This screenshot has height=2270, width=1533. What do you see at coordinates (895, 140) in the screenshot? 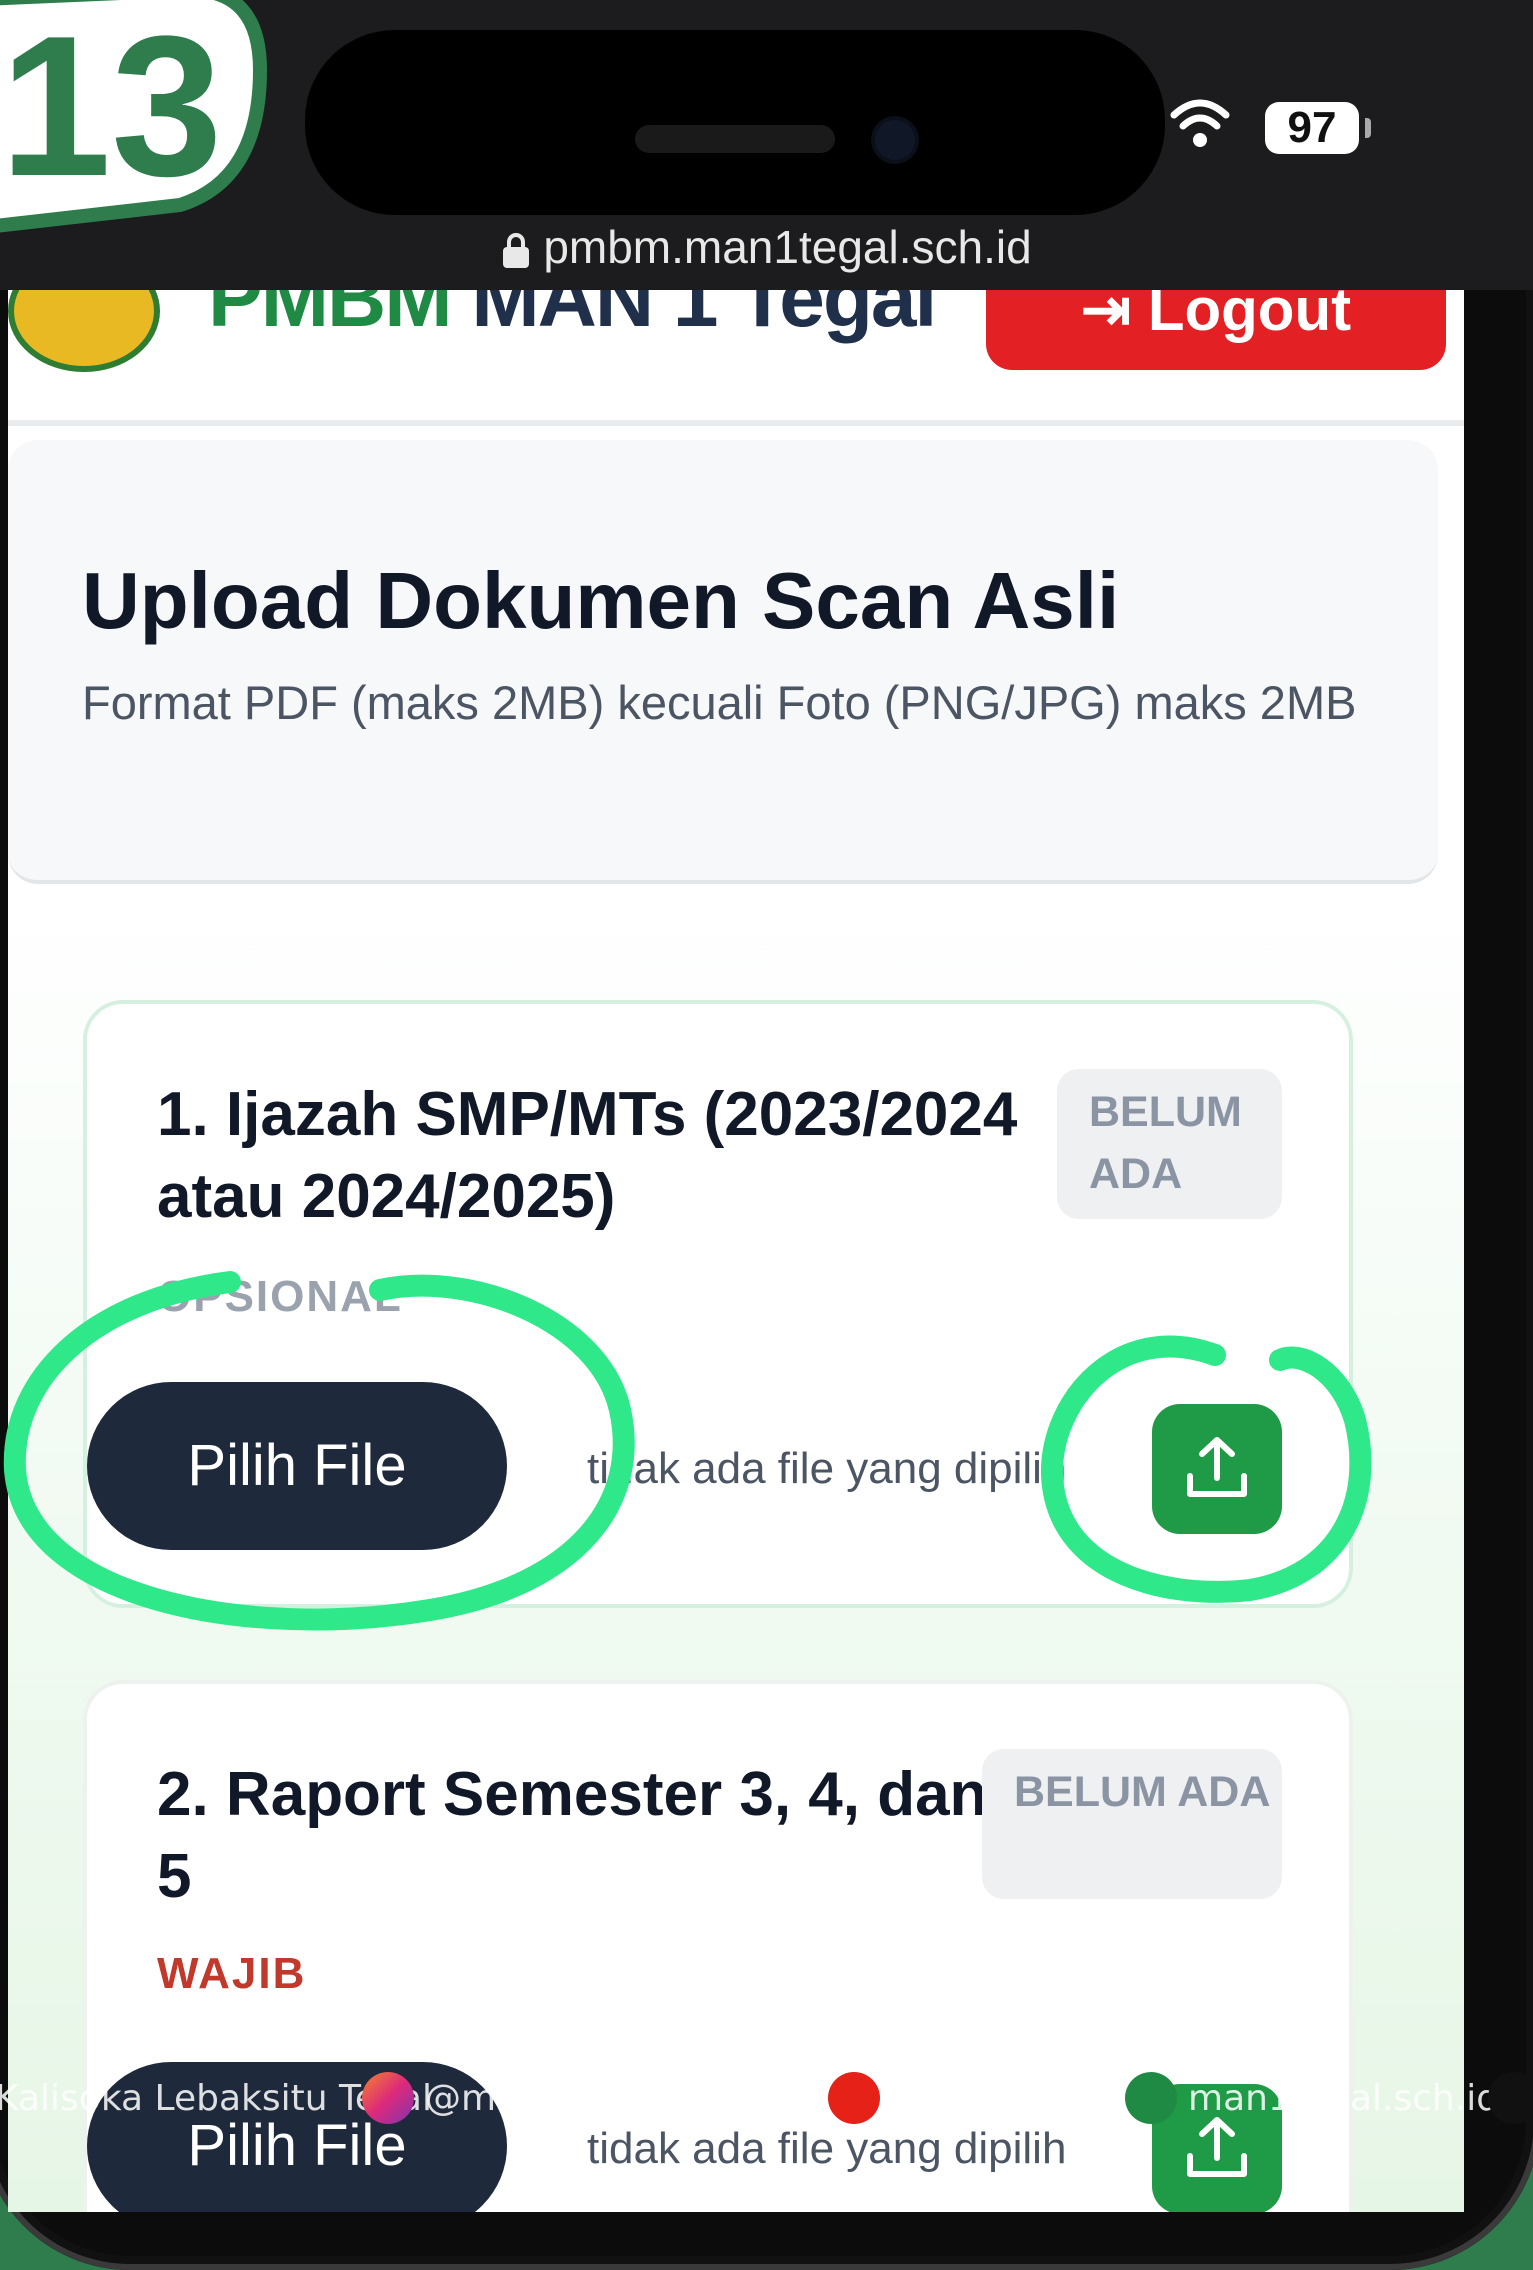
I see `camera` at bounding box center [895, 140].